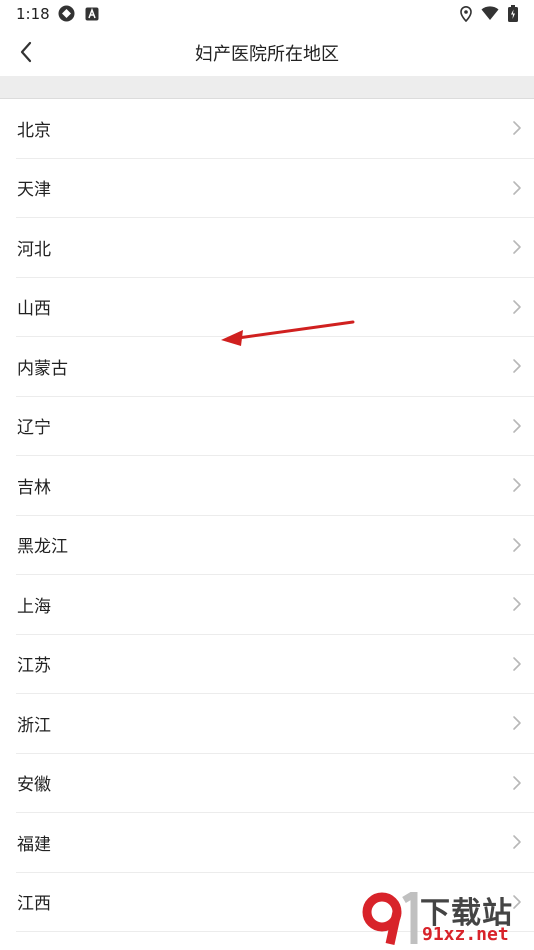  Describe the element at coordinates (275, 783) in the screenshot. I see `region-list-item: 安徽` at that location.